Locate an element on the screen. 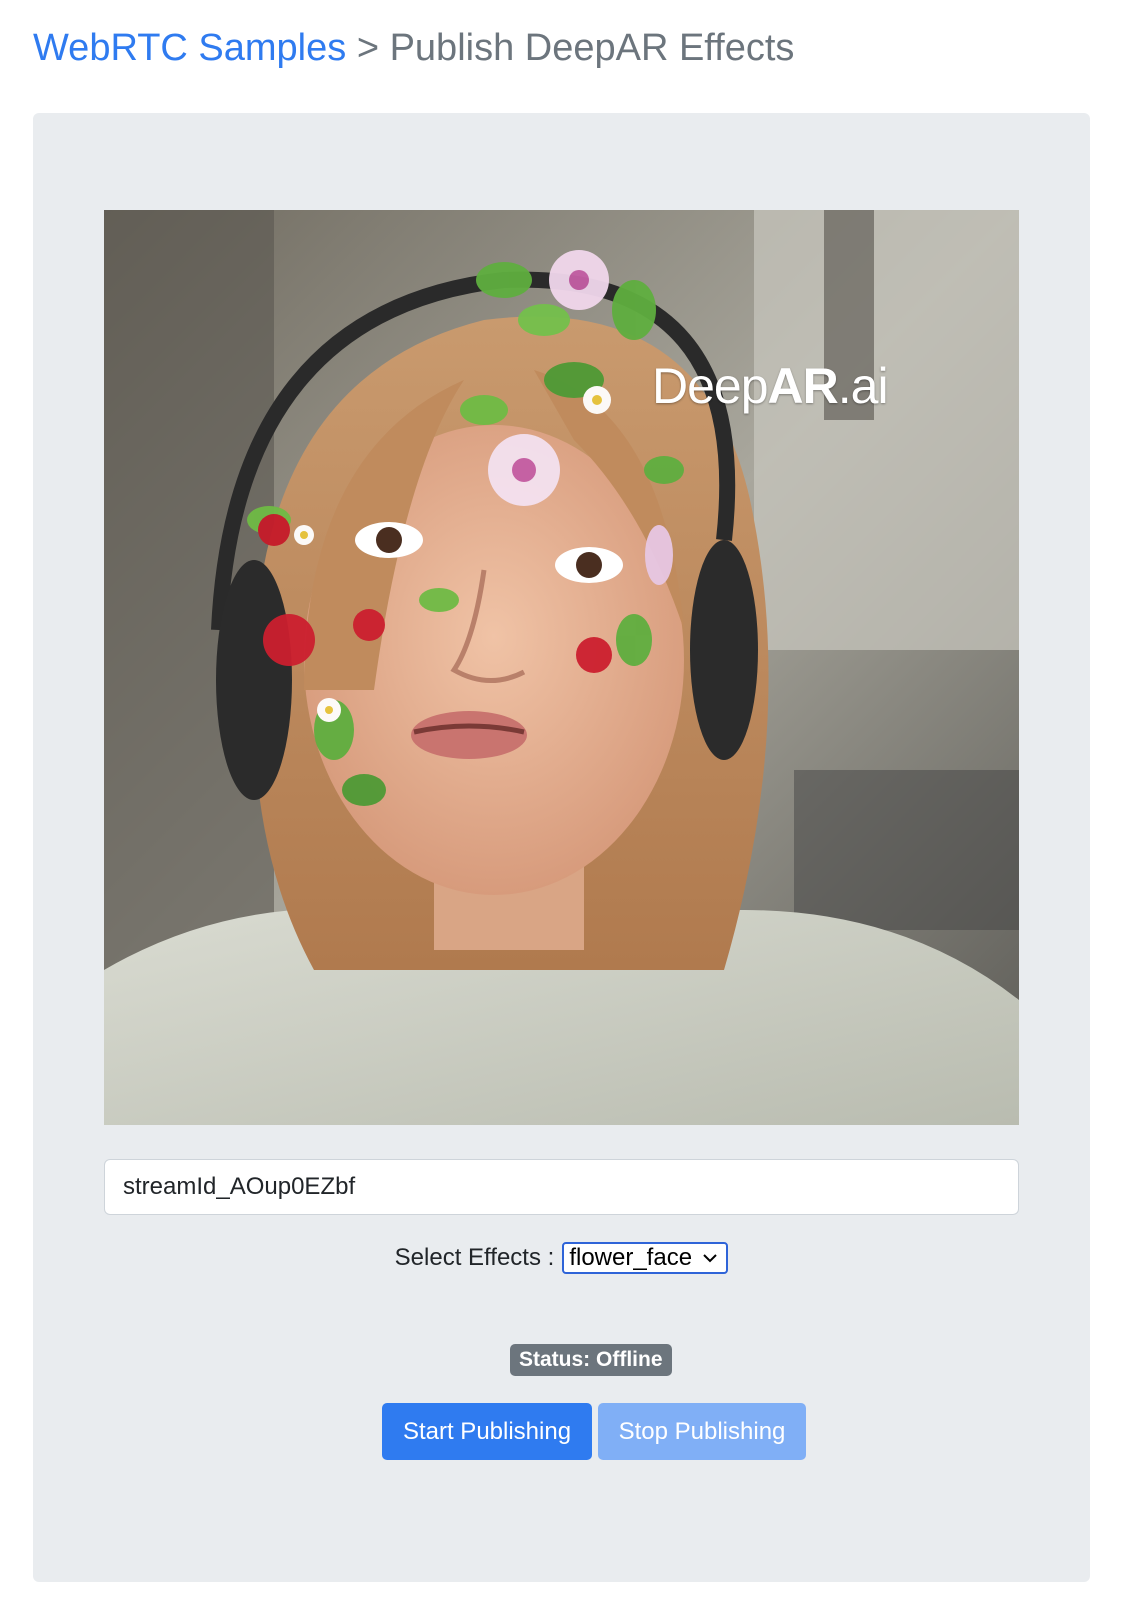 Image resolution: width=1122 pixels, height=1616 pixels. effects-row: Select Effects : flower_face is located at coordinates (561, 1258).